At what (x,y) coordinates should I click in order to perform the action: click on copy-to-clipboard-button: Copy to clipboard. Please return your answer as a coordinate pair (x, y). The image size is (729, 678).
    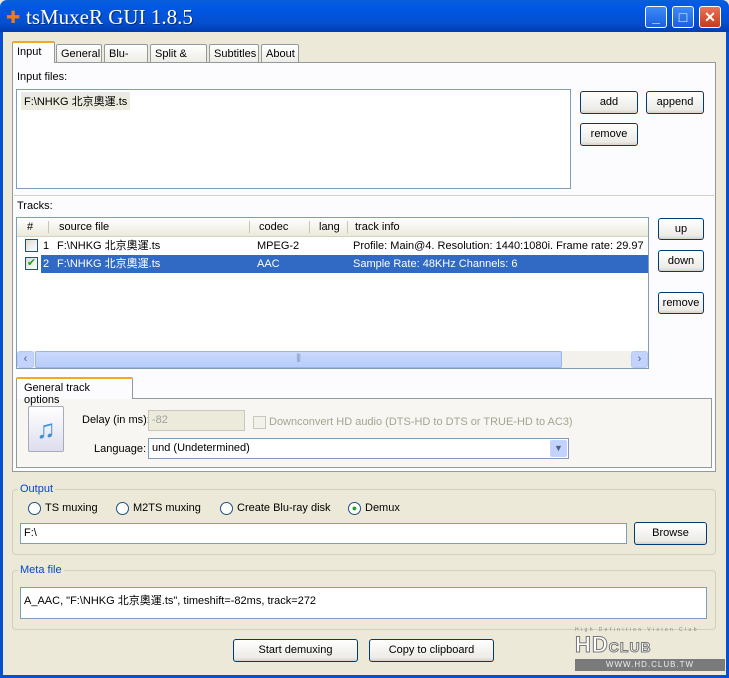
    Looking at the image, I should click on (431, 650).